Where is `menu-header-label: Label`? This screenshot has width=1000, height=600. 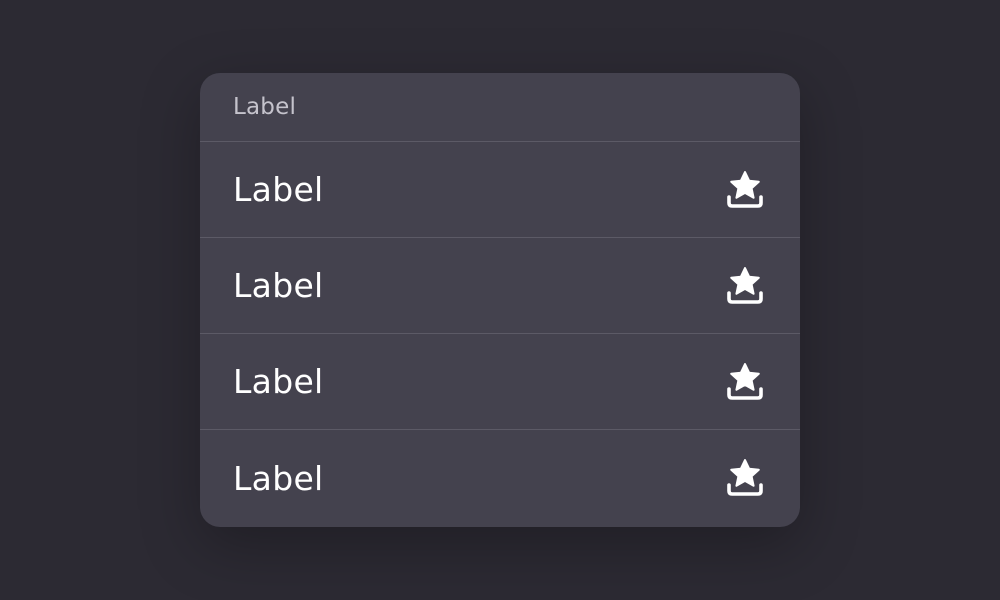
menu-header-label: Label is located at coordinates (265, 107).